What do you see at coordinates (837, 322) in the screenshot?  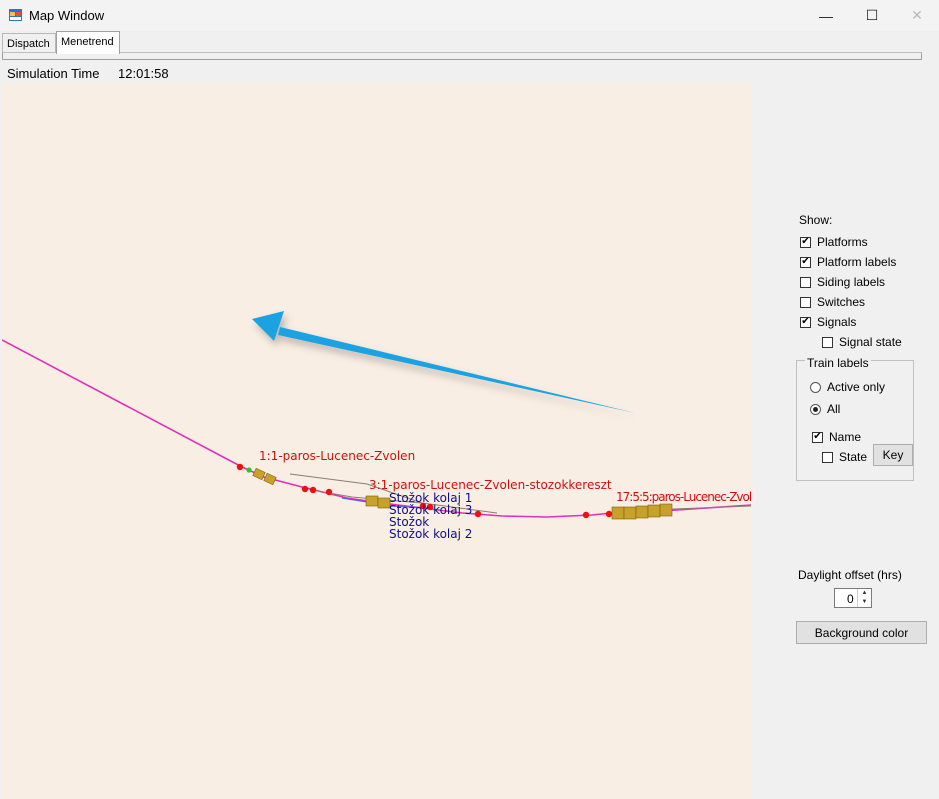 I see `checkbox-label: Signals` at bounding box center [837, 322].